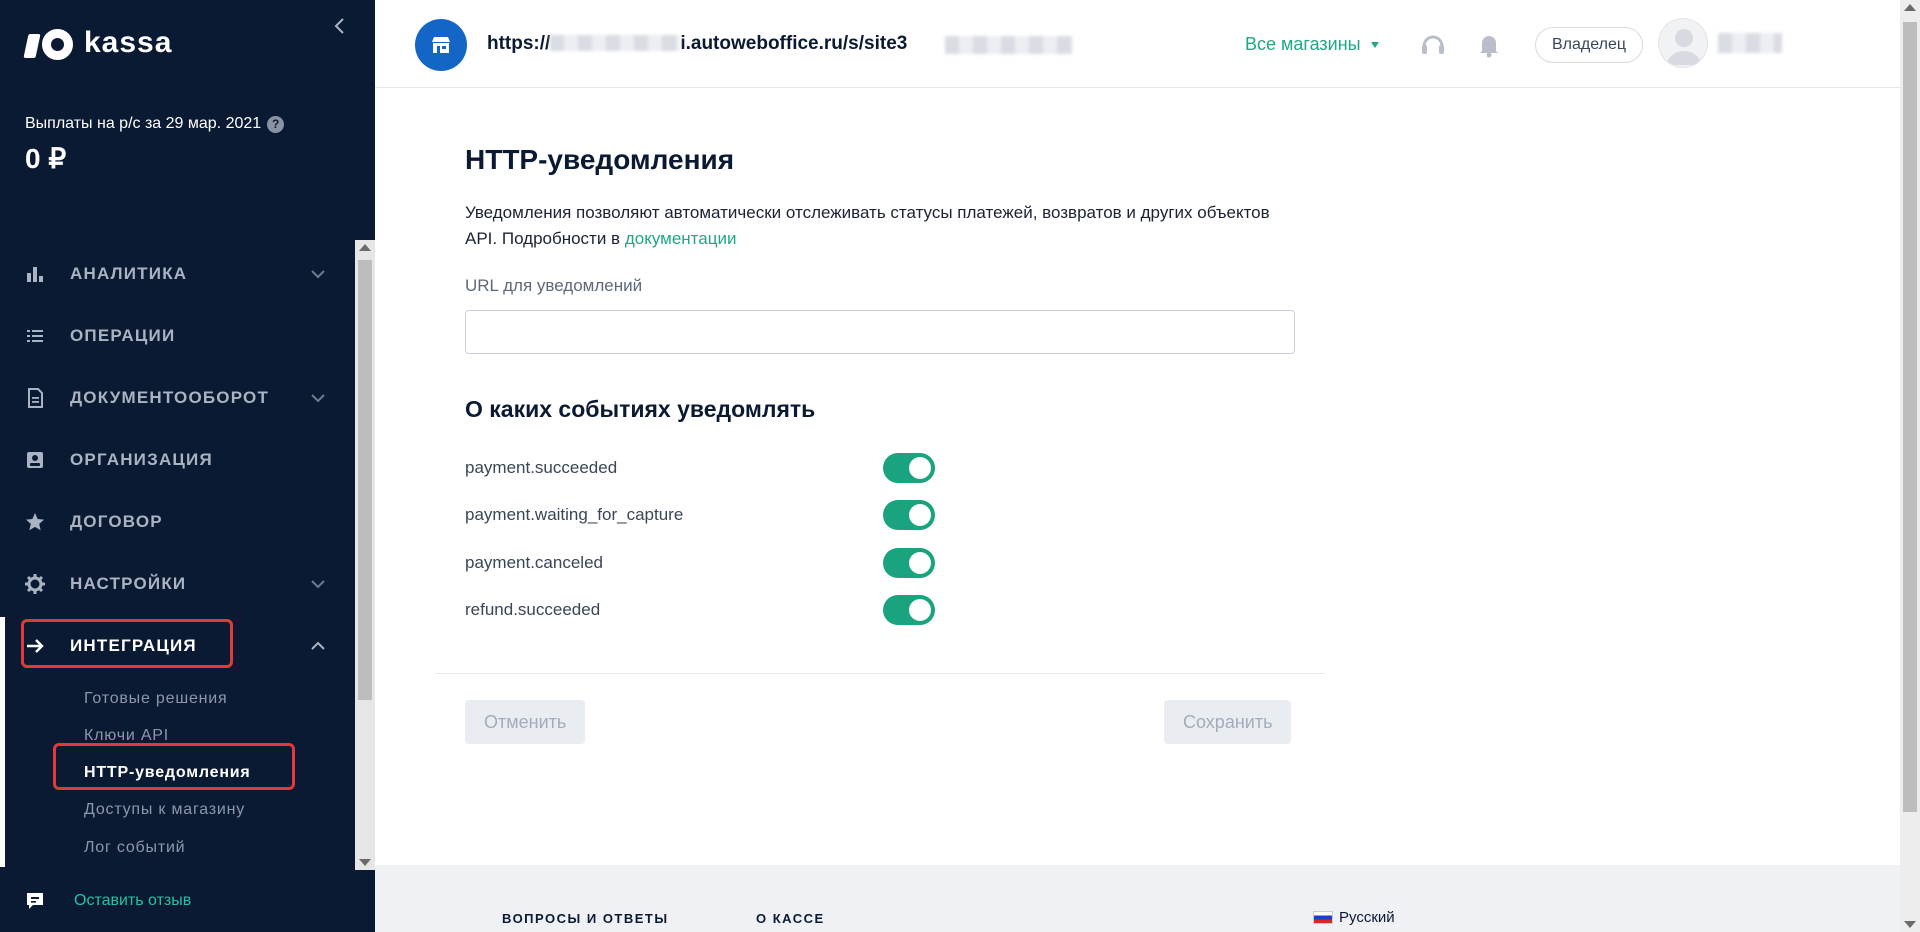 The height and width of the screenshot is (932, 1920). I want to click on page-scrollbar, so click(1910, 466).